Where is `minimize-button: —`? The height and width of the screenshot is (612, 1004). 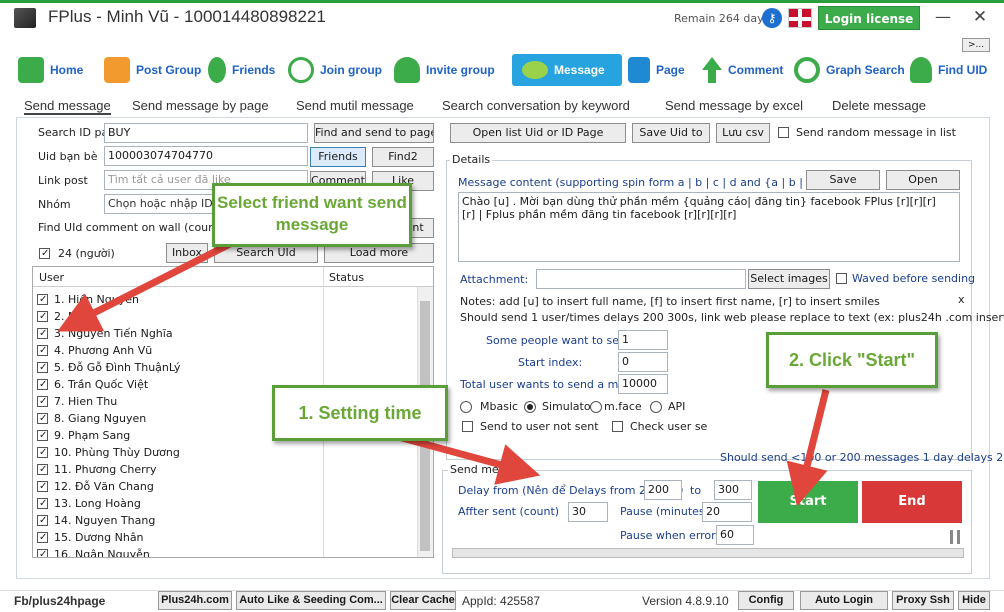
minimize-button: — is located at coordinates (943, 17).